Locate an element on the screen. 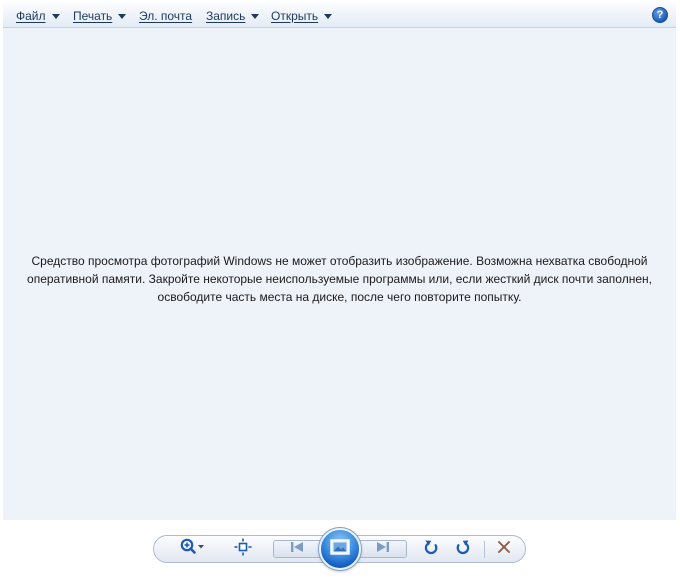 The height and width of the screenshot is (580, 680). actual-size-button is located at coordinates (243, 549).